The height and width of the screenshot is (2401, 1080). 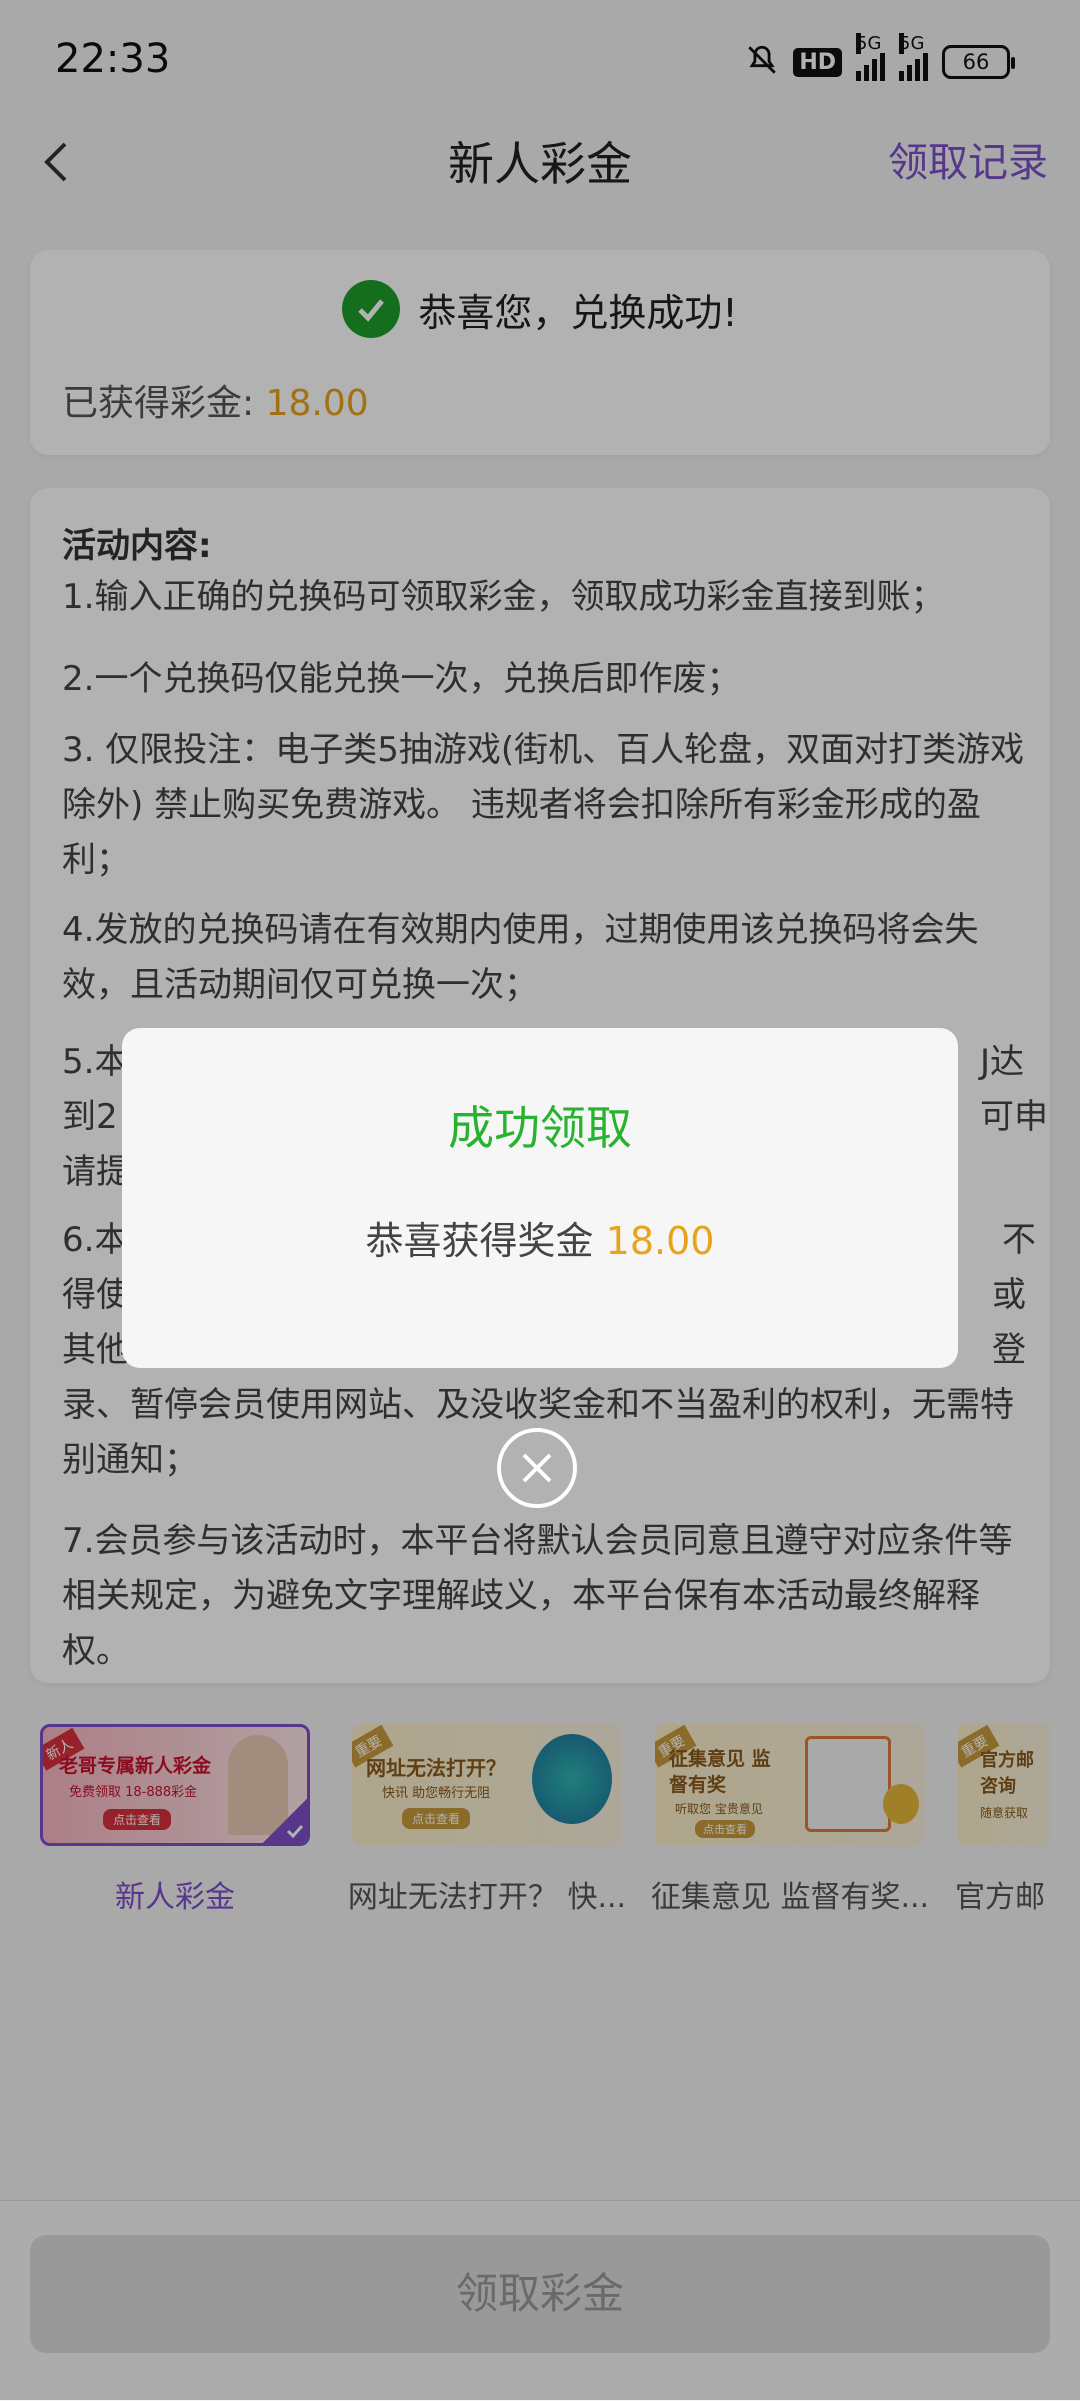 I want to click on modal-message: 恭喜获得奖金 18.00, so click(x=540, y=1237).